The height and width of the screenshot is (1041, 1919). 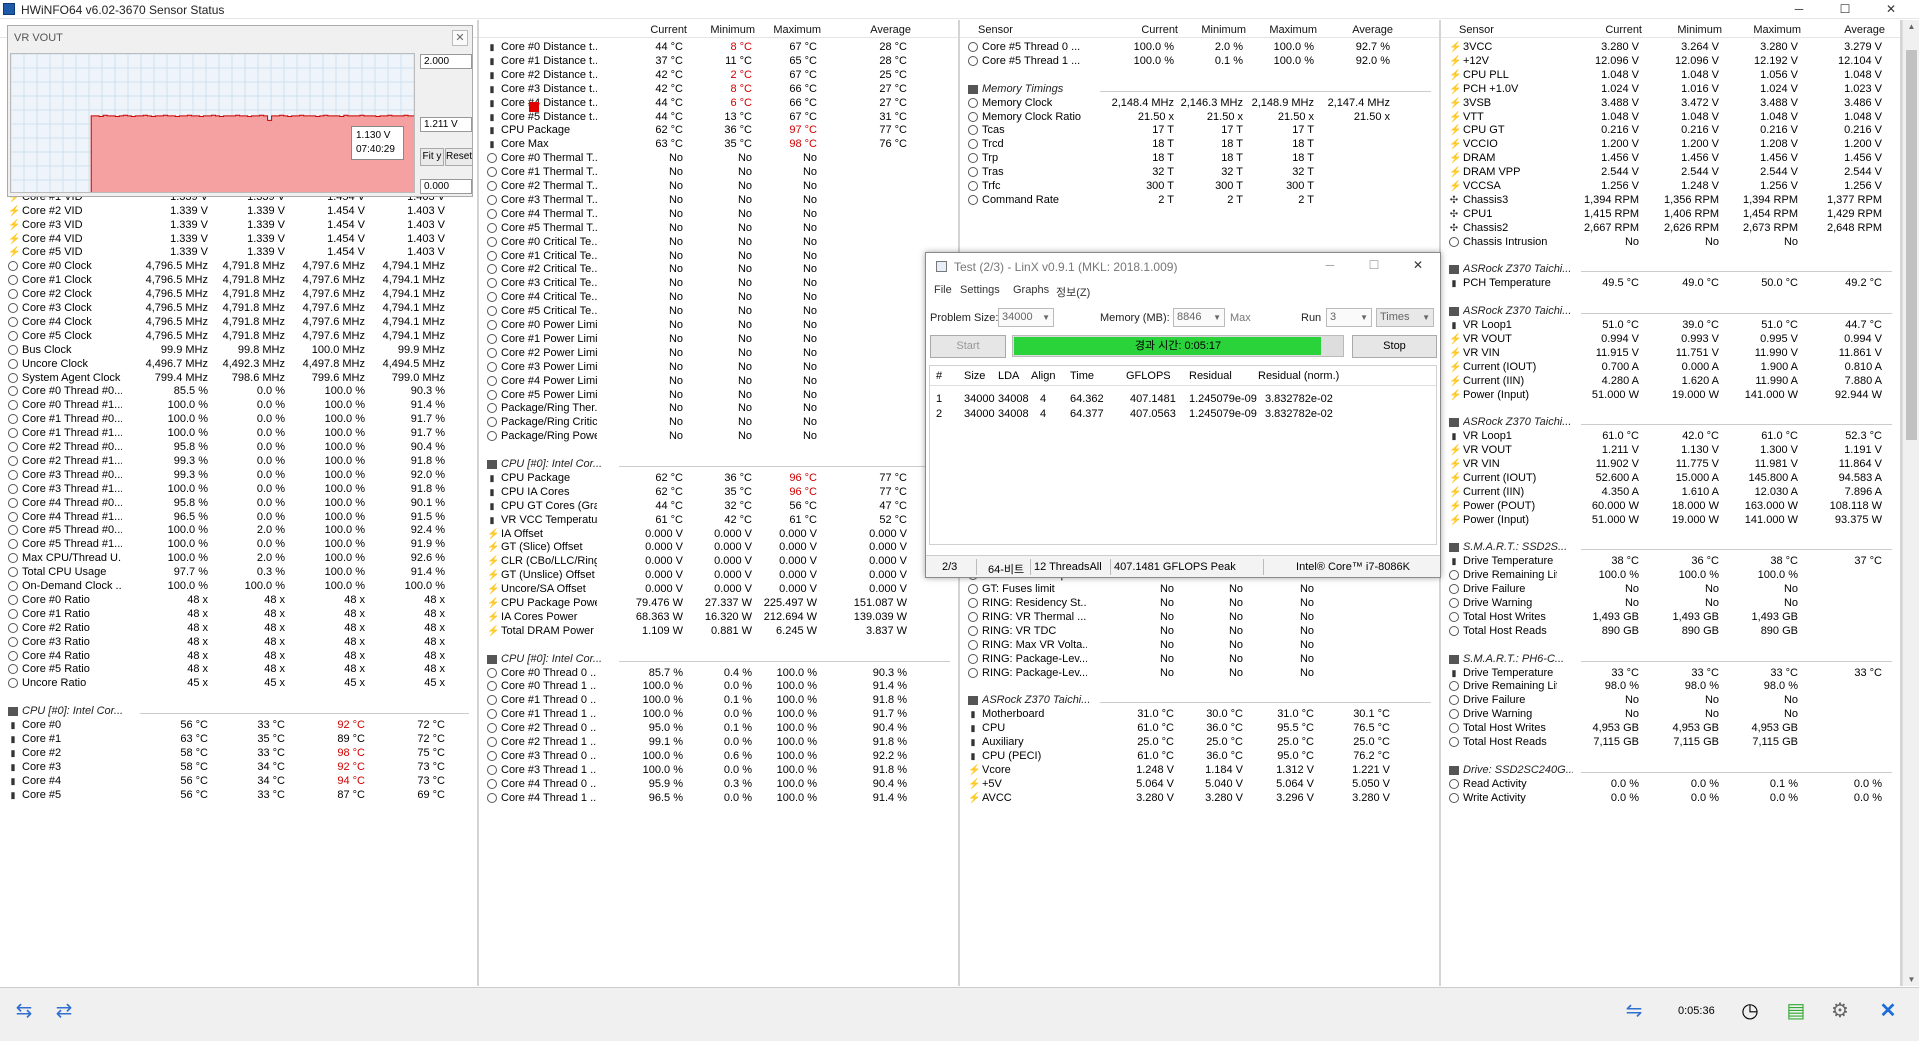 What do you see at coordinates (1210, 376) in the screenshot?
I see `results-column-header: Residual` at bounding box center [1210, 376].